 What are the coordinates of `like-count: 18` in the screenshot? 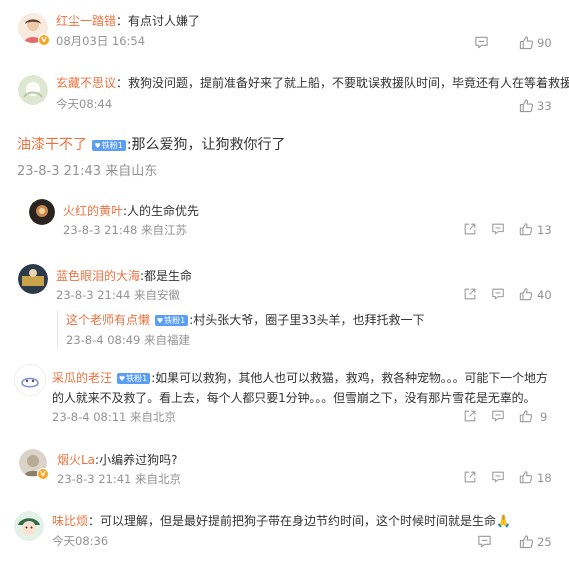 It's located at (544, 478).